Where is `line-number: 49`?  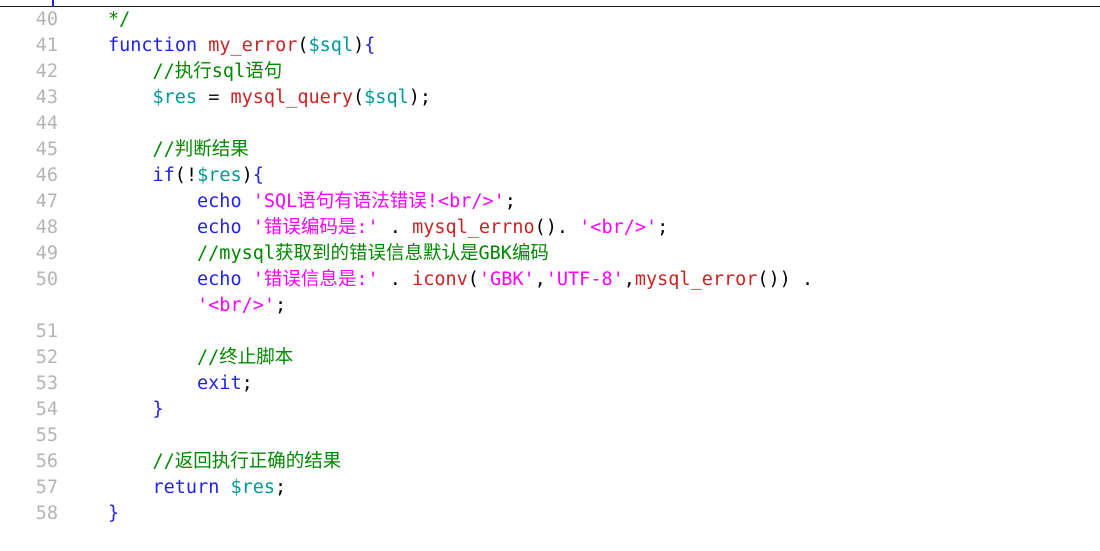
line-number: 49 is located at coordinates (46, 253).